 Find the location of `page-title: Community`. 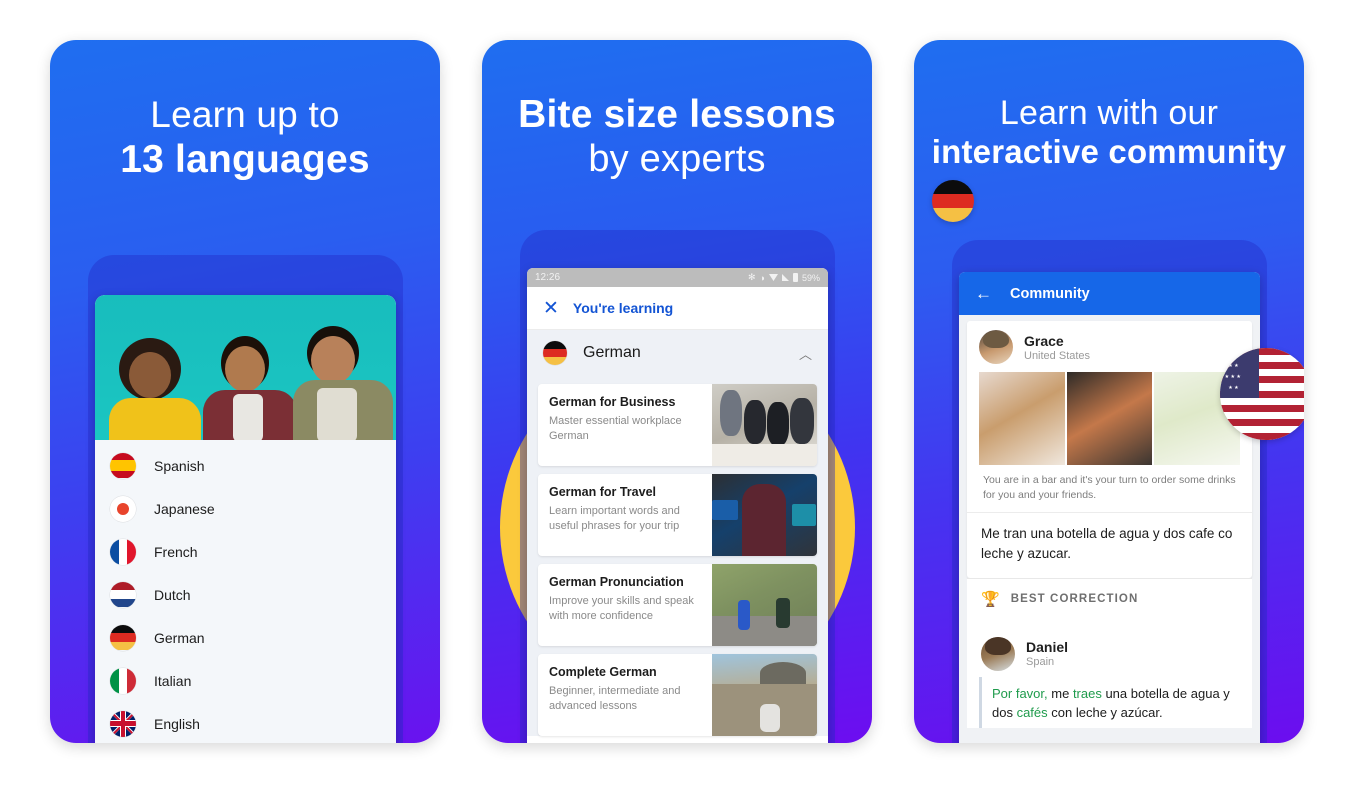

page-title: Community is located at coordinates (1050, 293).